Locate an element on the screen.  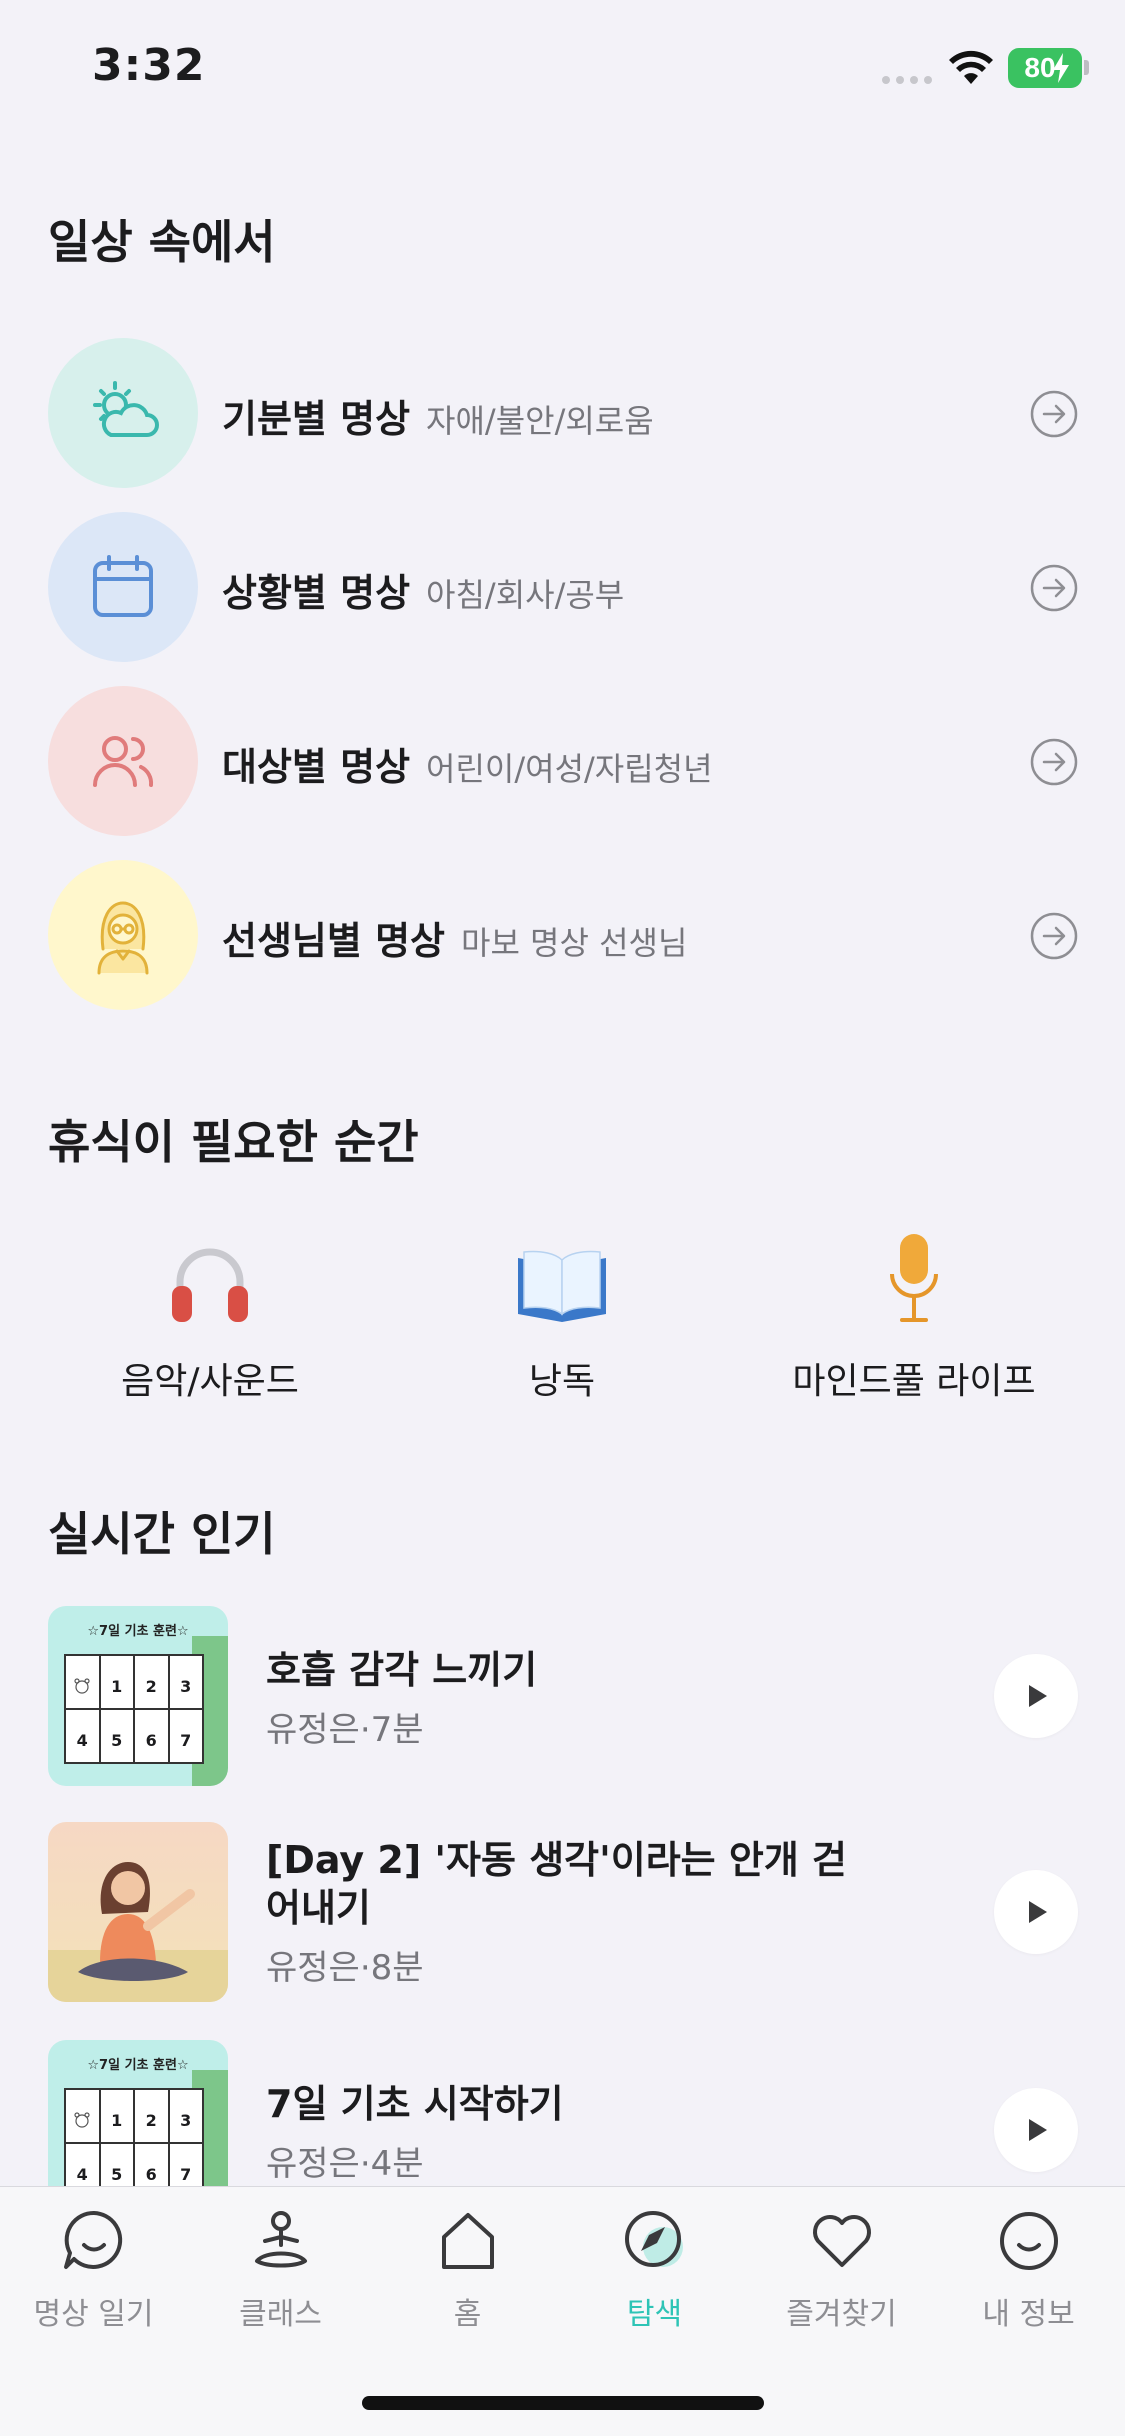
plan-thumbnail: ☆7일 기초 훈련☆ 1 2 3 4 5 6 7 is located at coordinates (138, 1696).